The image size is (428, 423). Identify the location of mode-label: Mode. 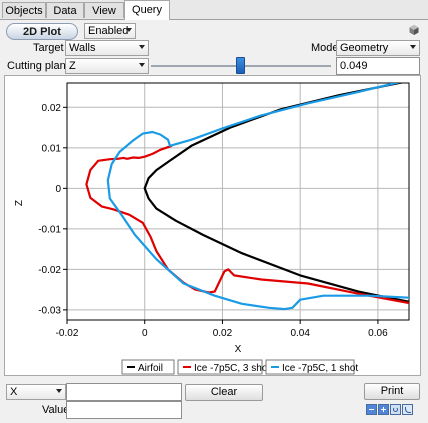
(325, 48).